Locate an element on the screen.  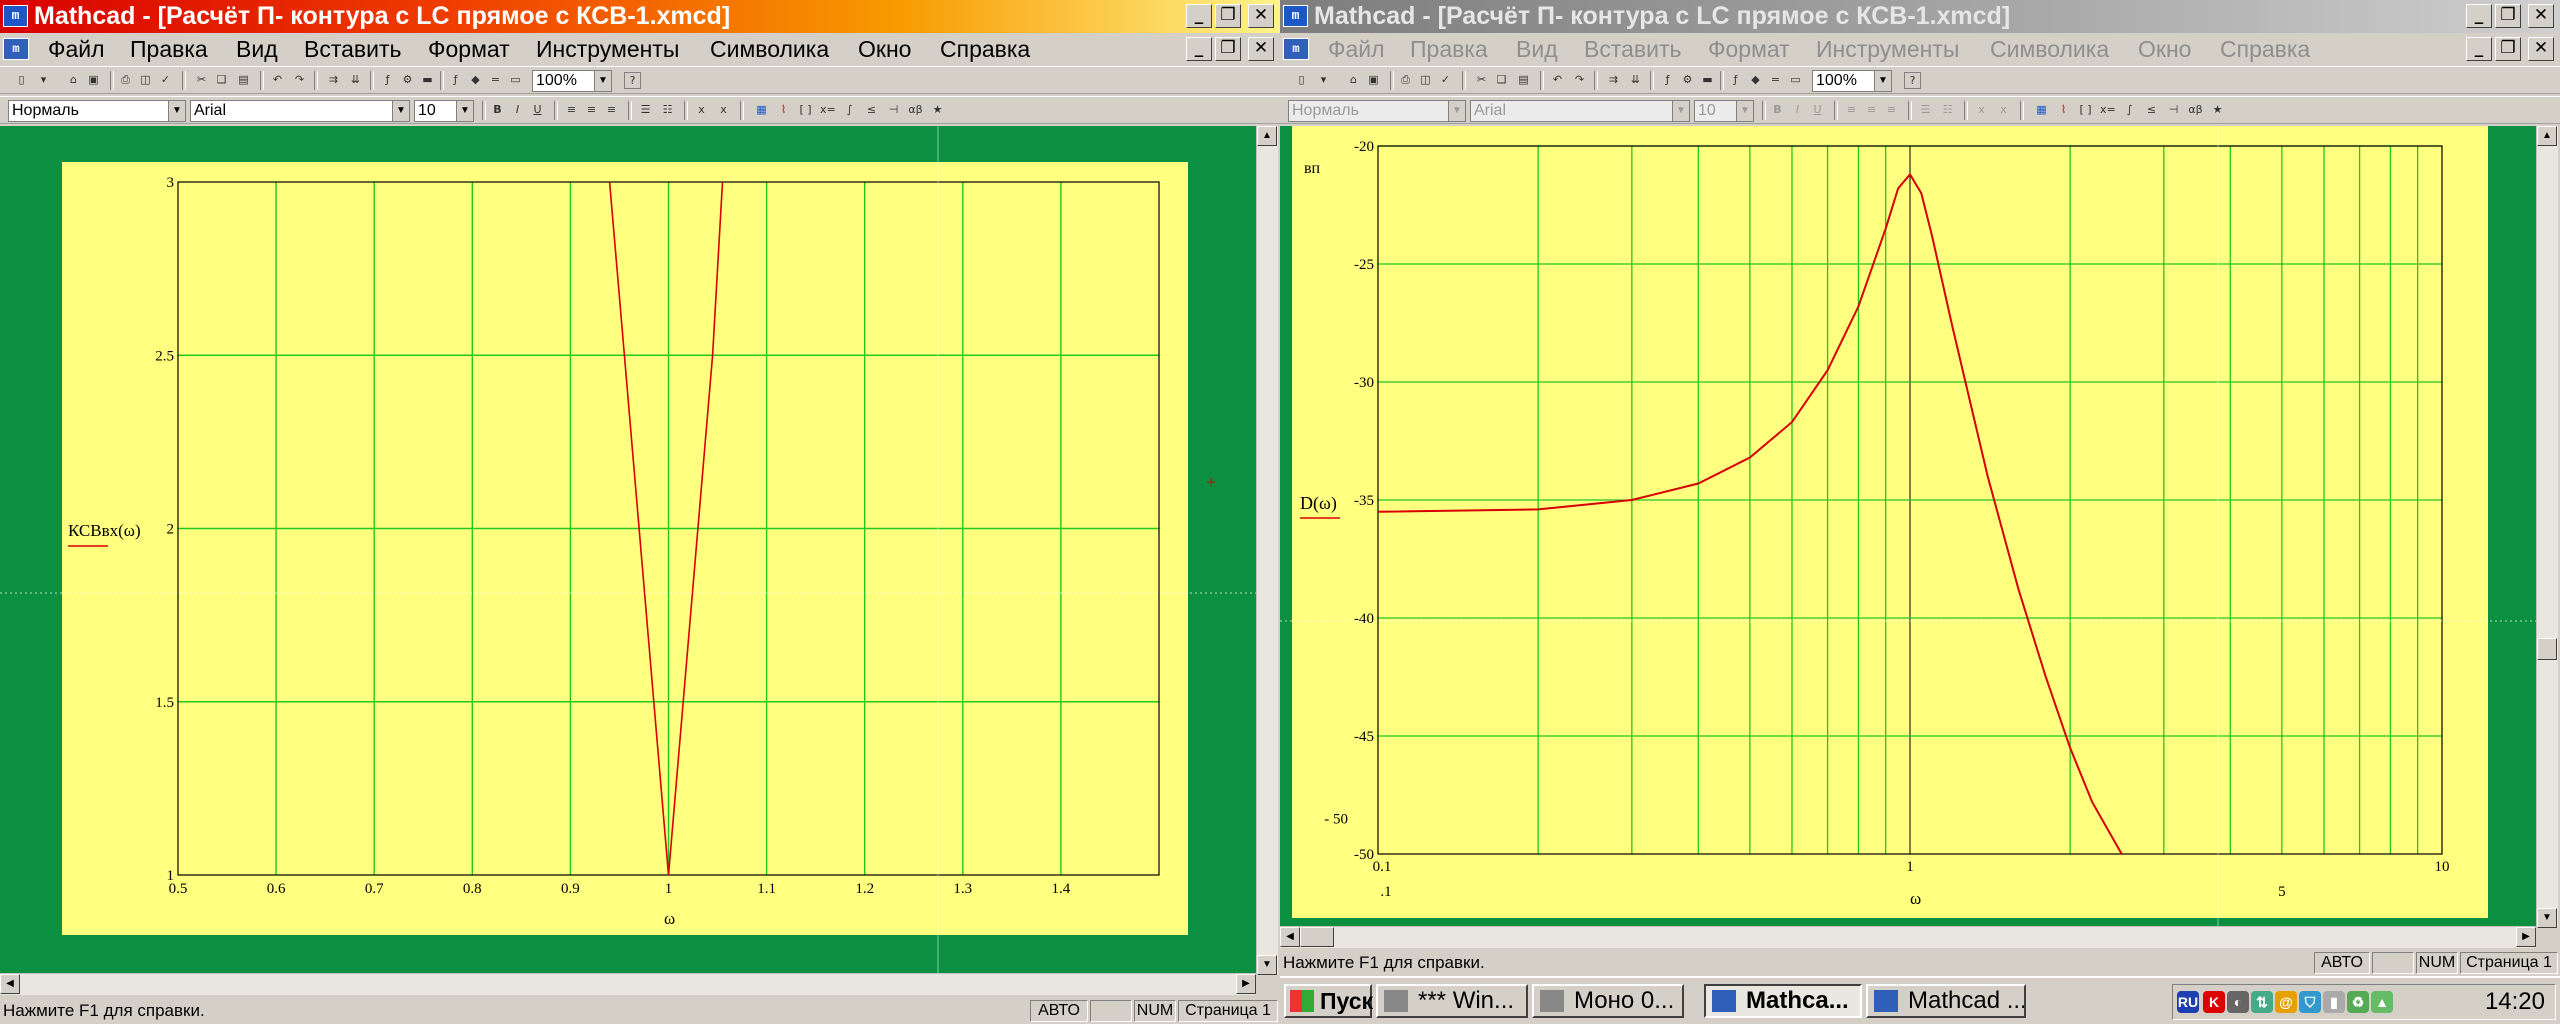
resource-icon: ⚙ is located at coordinates (1687, 79).